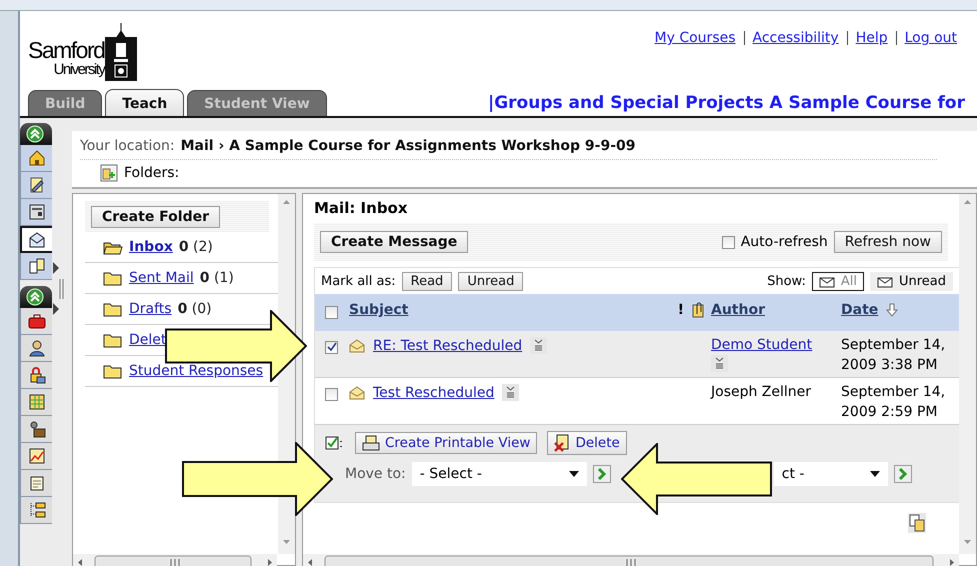  I want to click on note-icon, so click(37, 483).